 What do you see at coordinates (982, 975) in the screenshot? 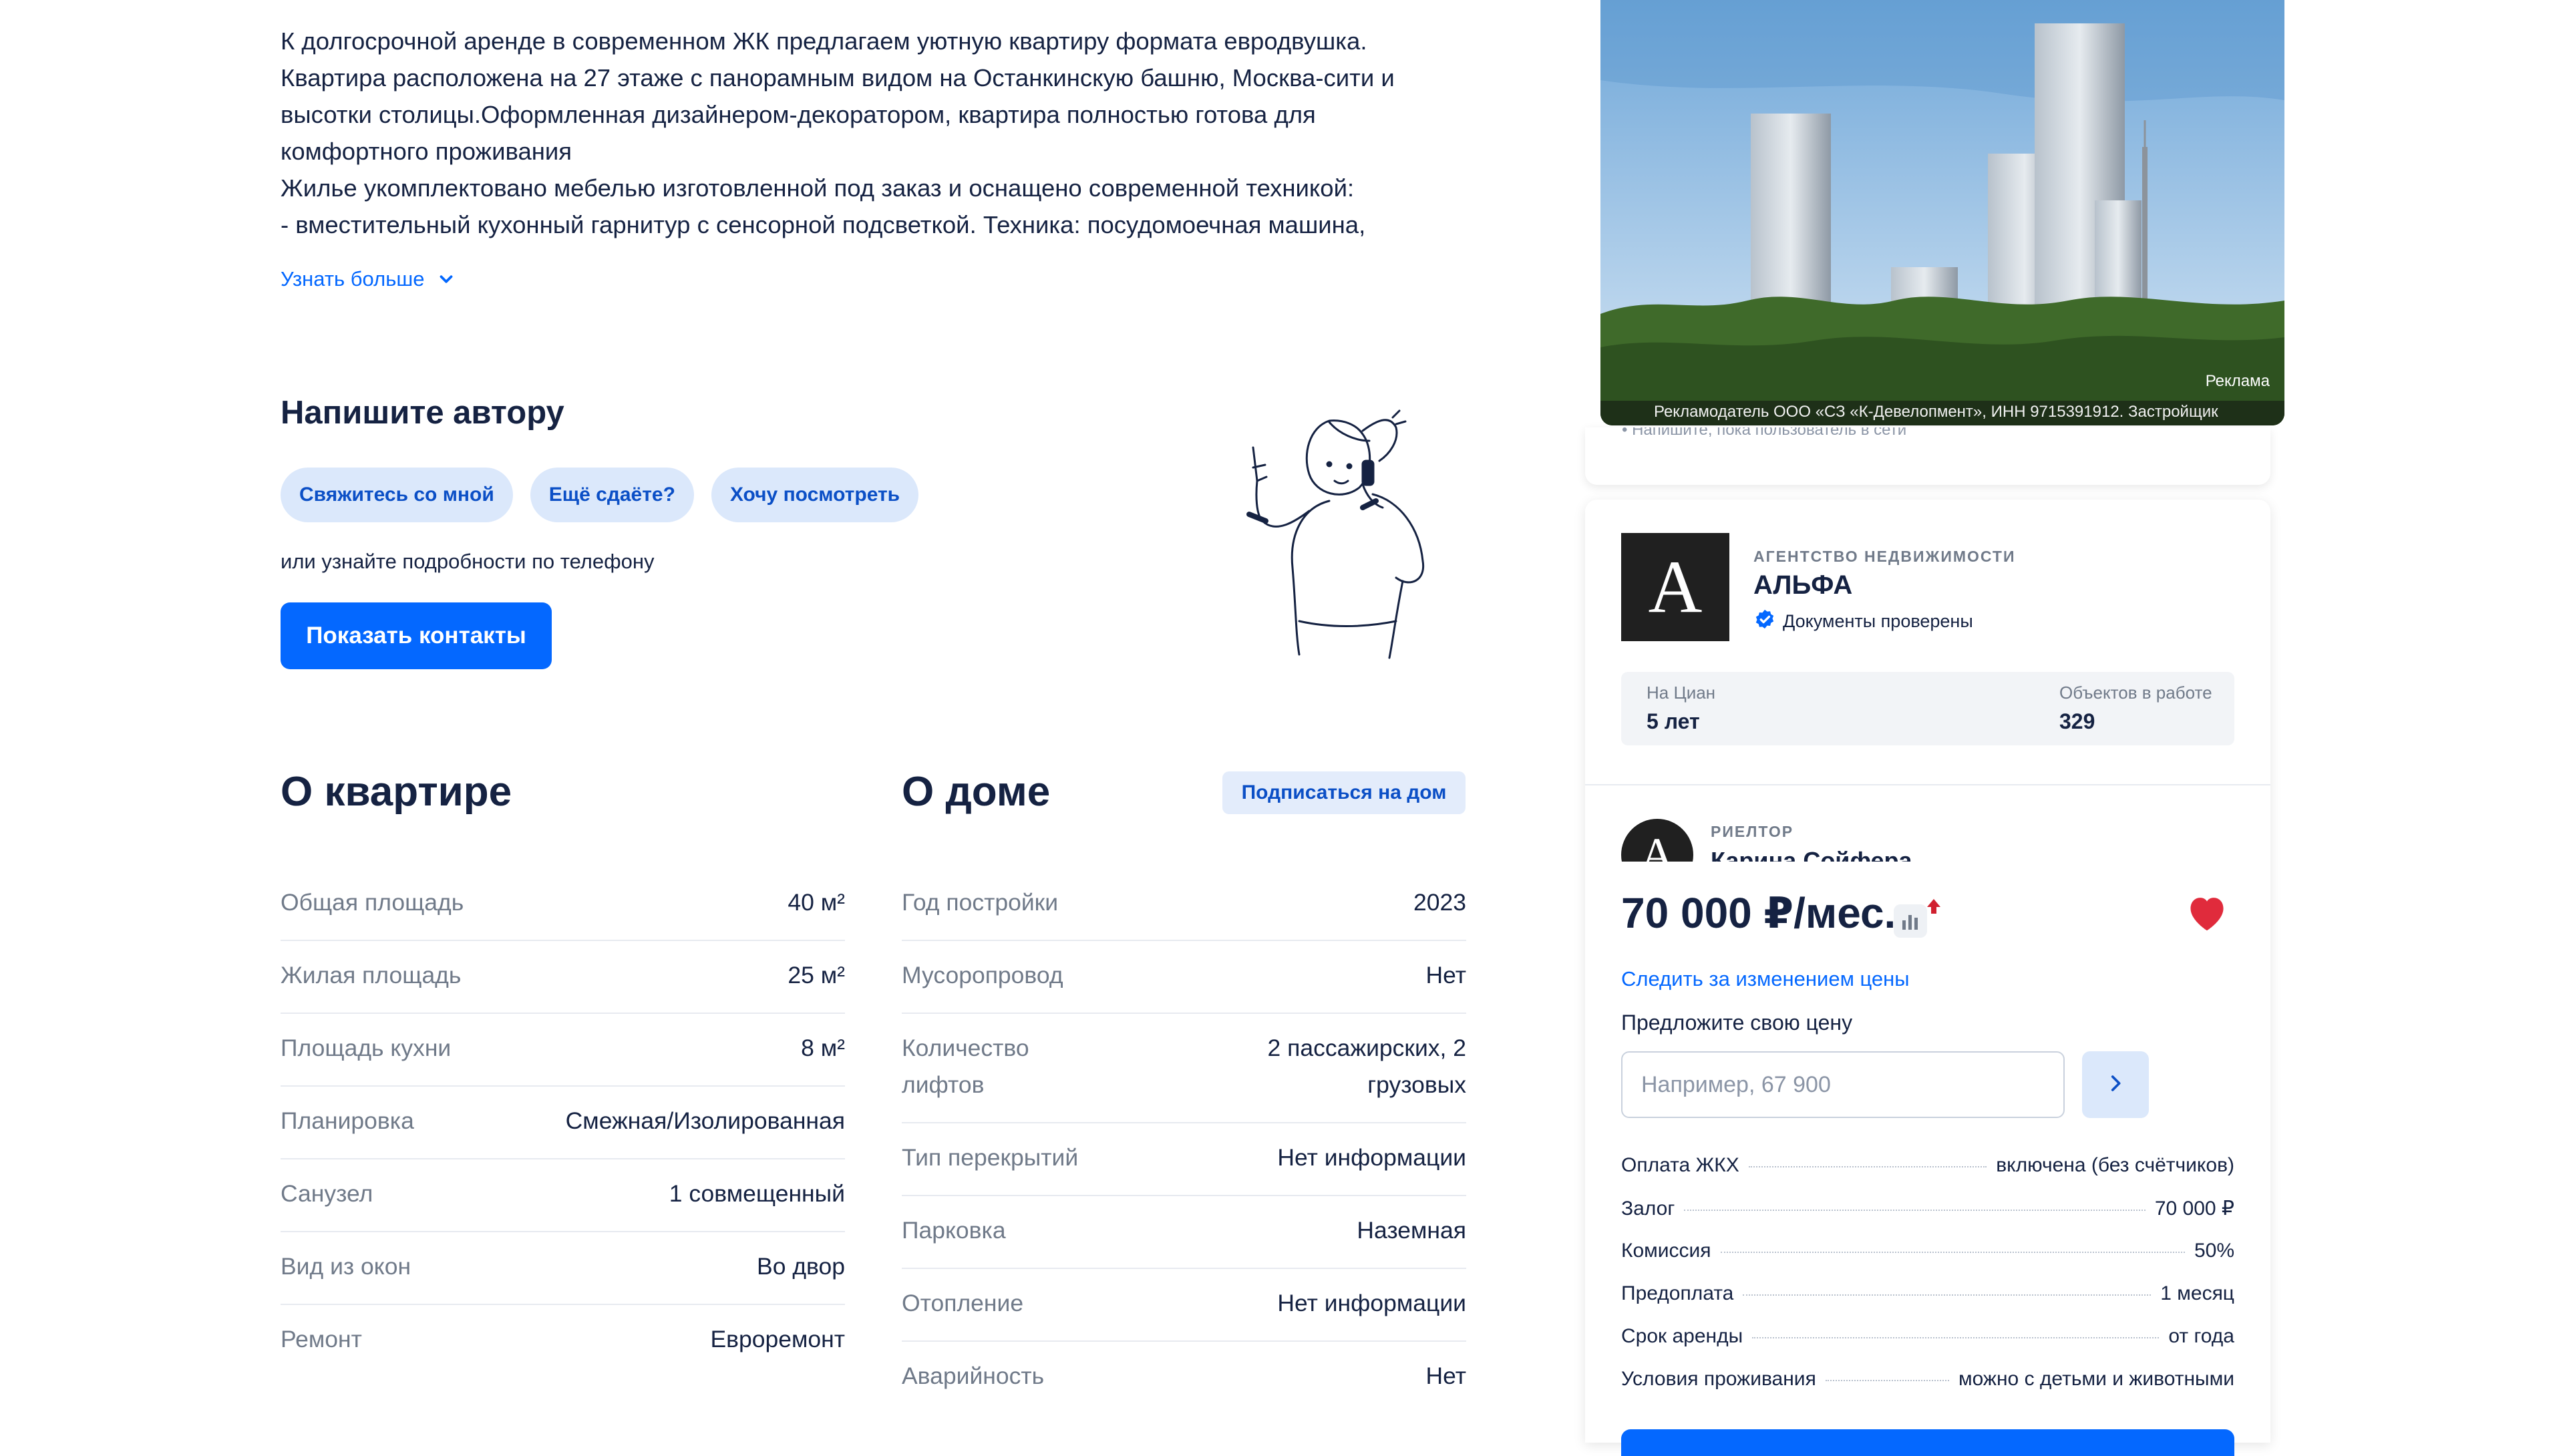
I see `param-key: Мусоропровод` at bounding box center [982, 975].